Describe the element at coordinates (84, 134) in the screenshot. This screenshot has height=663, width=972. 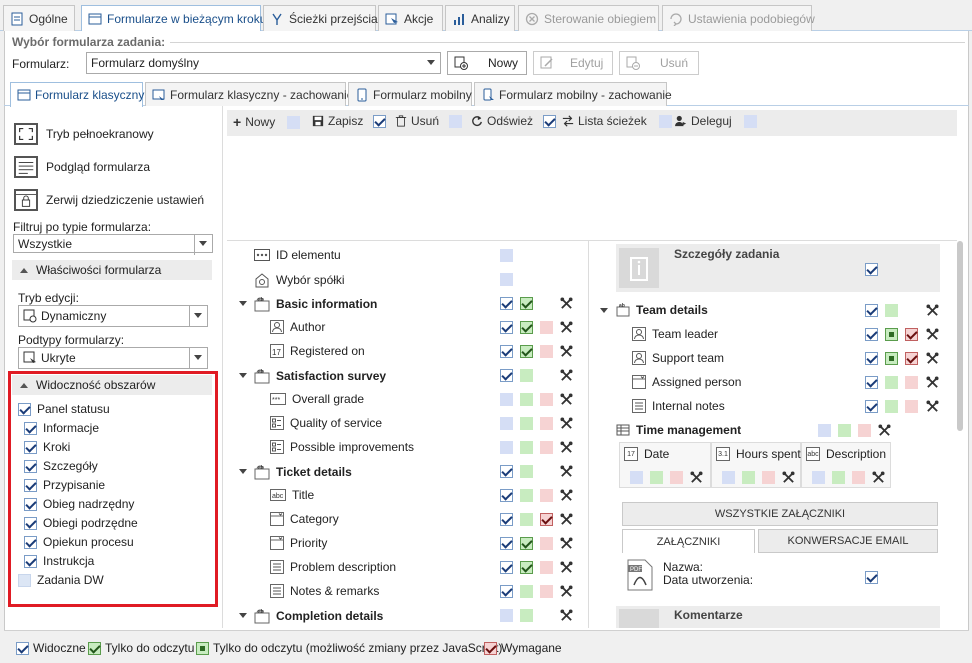
I see `fullscreen-mode-button: Tryb pełnoekranowy` at that location.